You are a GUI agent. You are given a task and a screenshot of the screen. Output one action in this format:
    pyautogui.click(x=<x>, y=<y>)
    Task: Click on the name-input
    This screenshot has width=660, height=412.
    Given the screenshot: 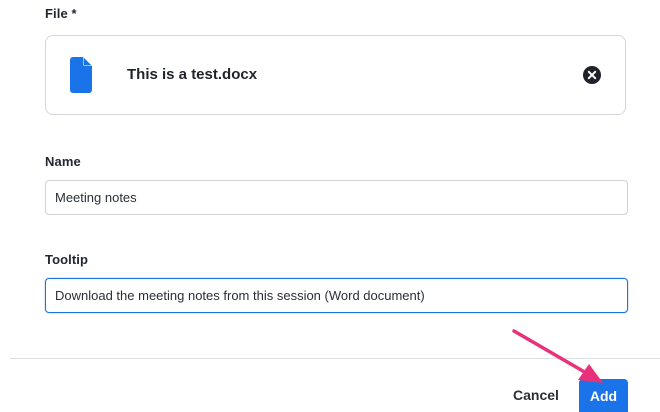 What is the action you would take?
    pyautogui.click(x=336, y=197)
    